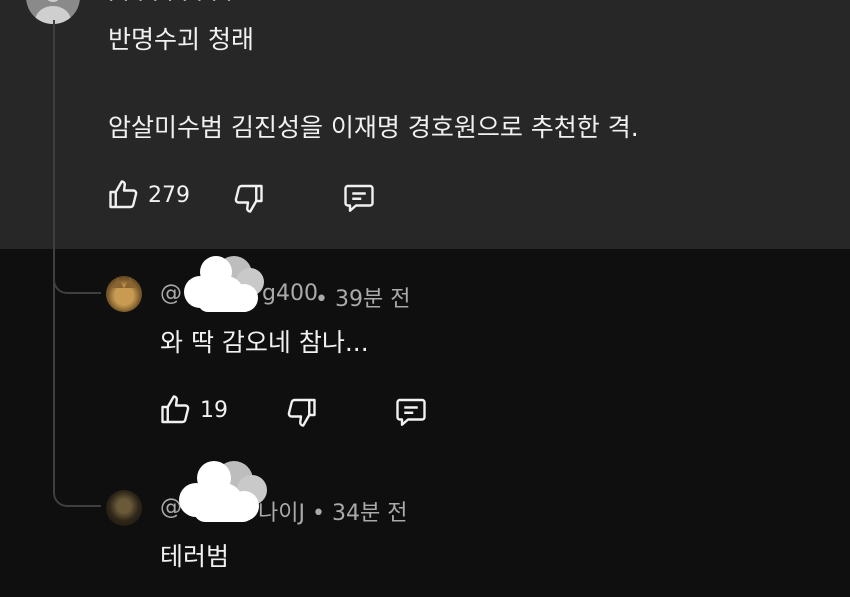  Describe the element at coordinates (181, 39) in the screenshot. I see `comment-text-line-1: 반명수괴 청래` at that location.